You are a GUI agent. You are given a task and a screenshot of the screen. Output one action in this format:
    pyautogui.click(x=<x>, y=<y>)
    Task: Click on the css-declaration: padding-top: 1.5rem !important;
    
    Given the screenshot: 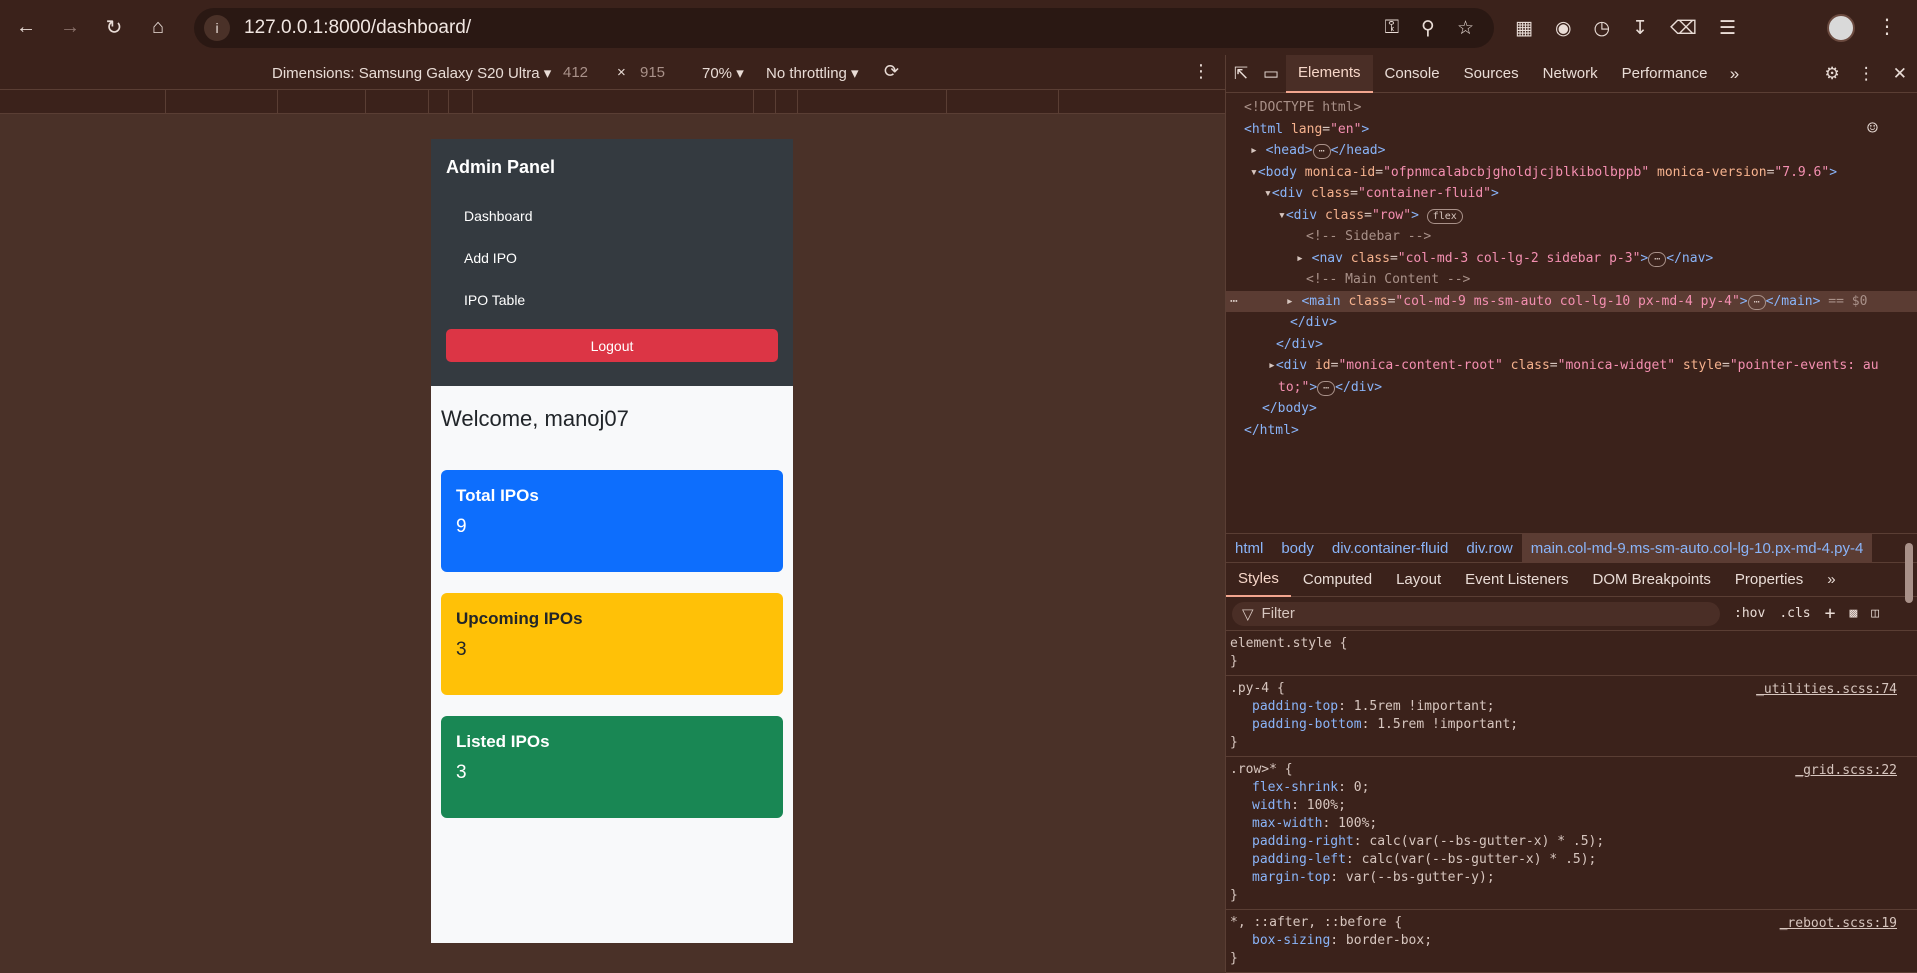 What is the action you would take?
    pyautogui.click(x=1570, y=707)
    